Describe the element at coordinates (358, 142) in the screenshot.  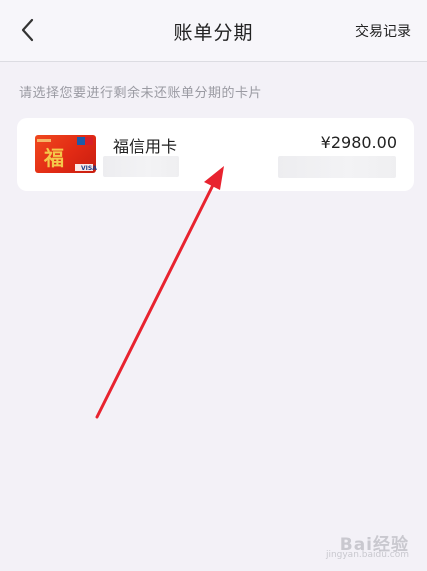
I see `card-amount: ¥2980.00` at that location.